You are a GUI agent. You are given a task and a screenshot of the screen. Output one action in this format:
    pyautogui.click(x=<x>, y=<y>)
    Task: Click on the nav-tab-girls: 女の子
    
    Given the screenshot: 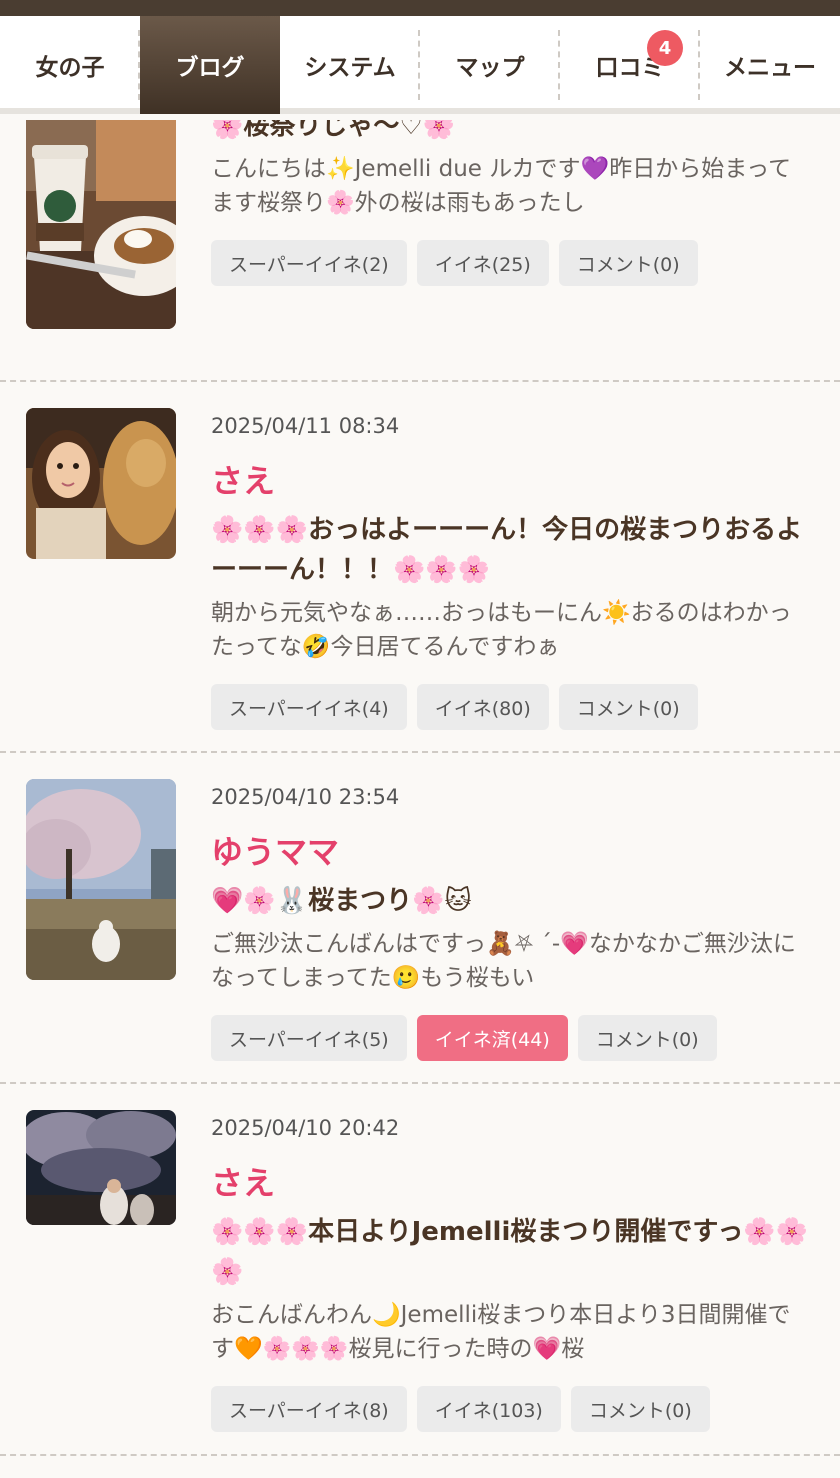 What is the action you would take?
    pyautogui.click(x=70, y=65)
    